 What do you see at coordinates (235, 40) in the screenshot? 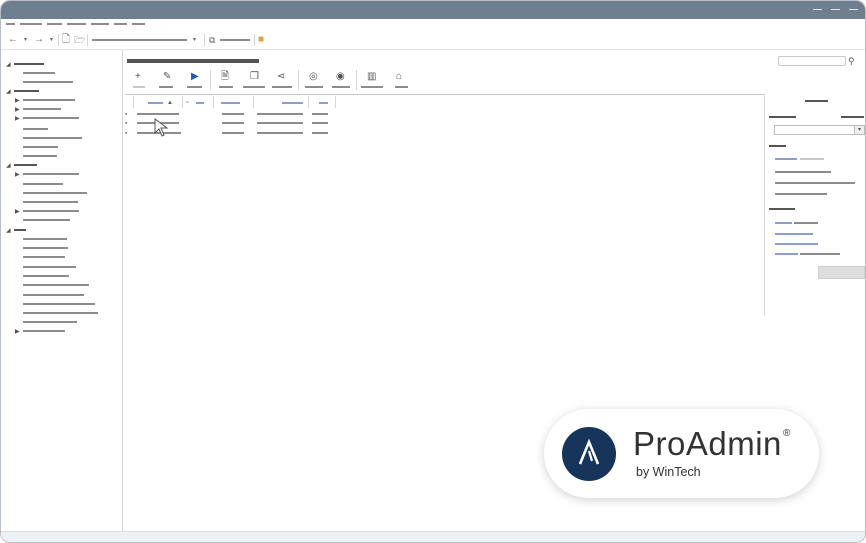
I see `clipboard-label` at bounding box center [235, 40].